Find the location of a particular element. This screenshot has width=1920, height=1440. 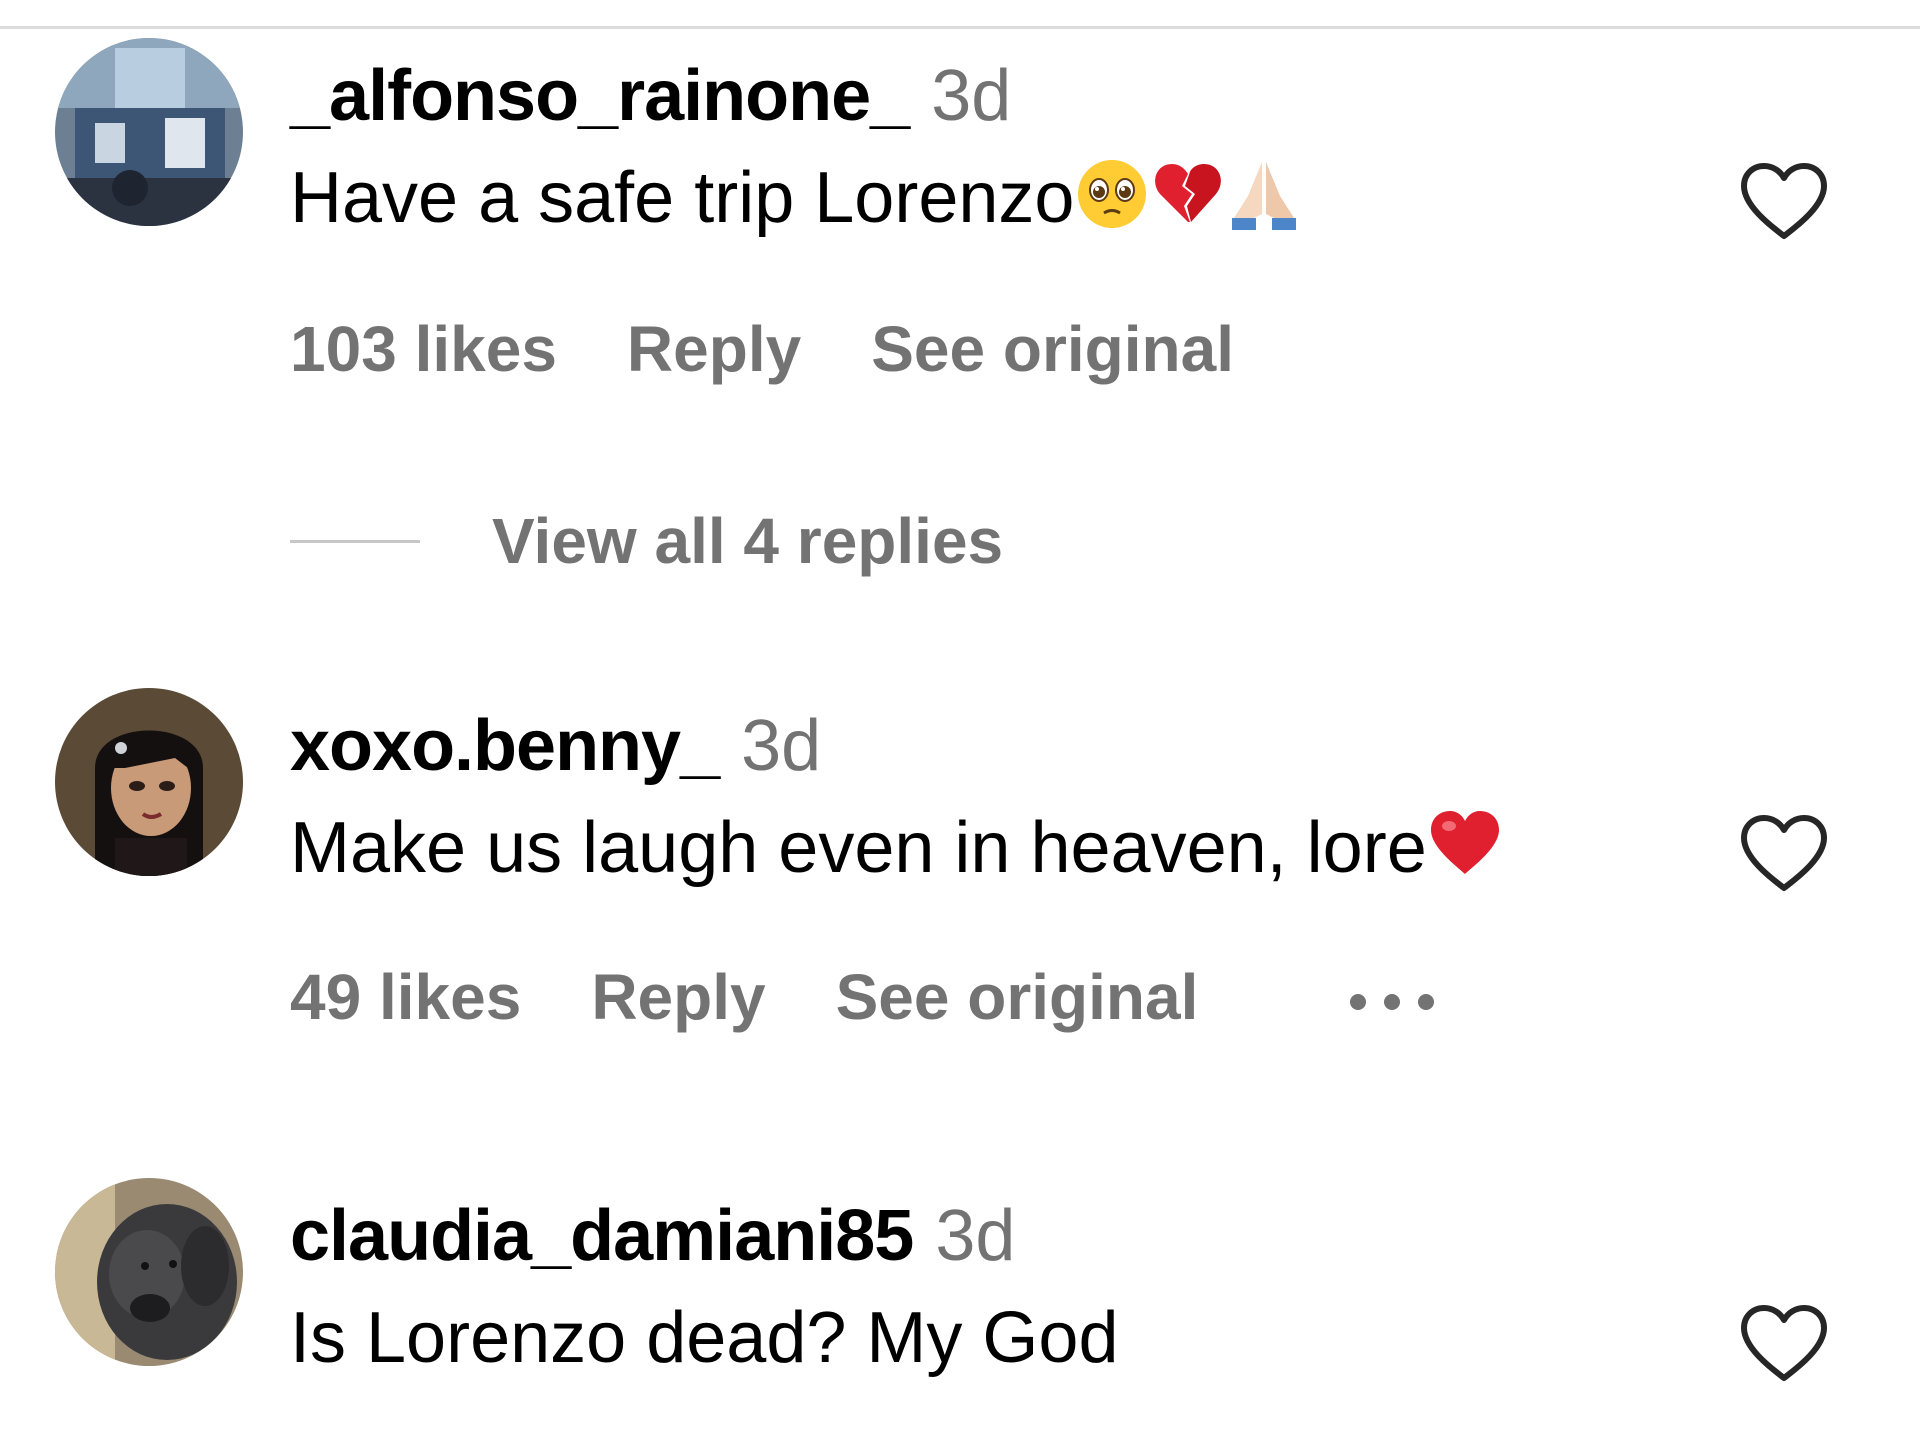

pleading-face-emoji-icon is located at coordinates (1112, 203).